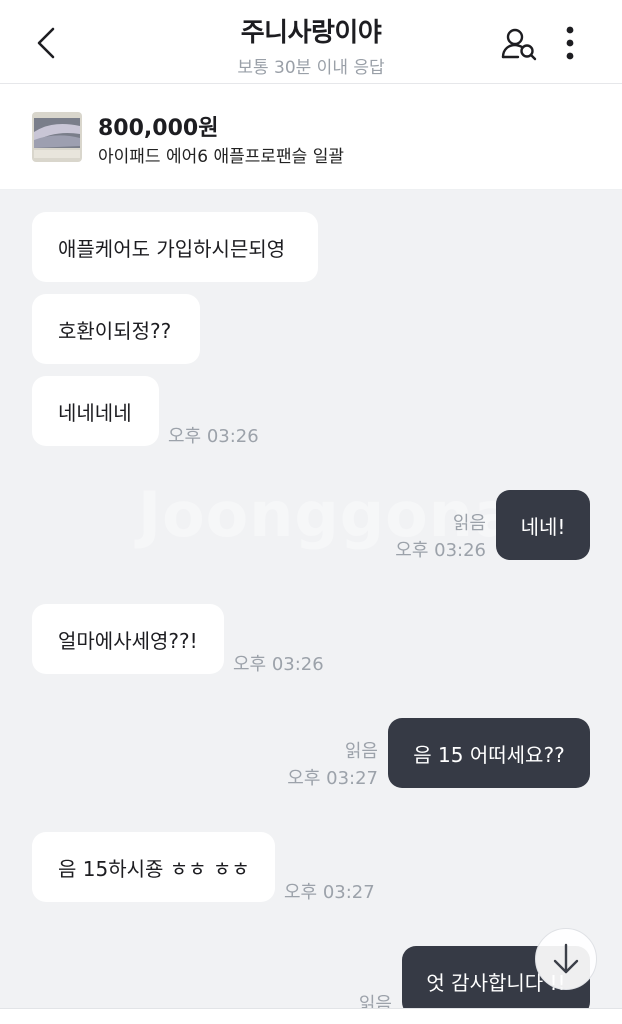 The image size is (622, 1024). What do you see at coordinates (128, 639) in the screenshot?
I see `incoming-message-bubble: 얼마에사세영??!` at bounding box center [128, 639].